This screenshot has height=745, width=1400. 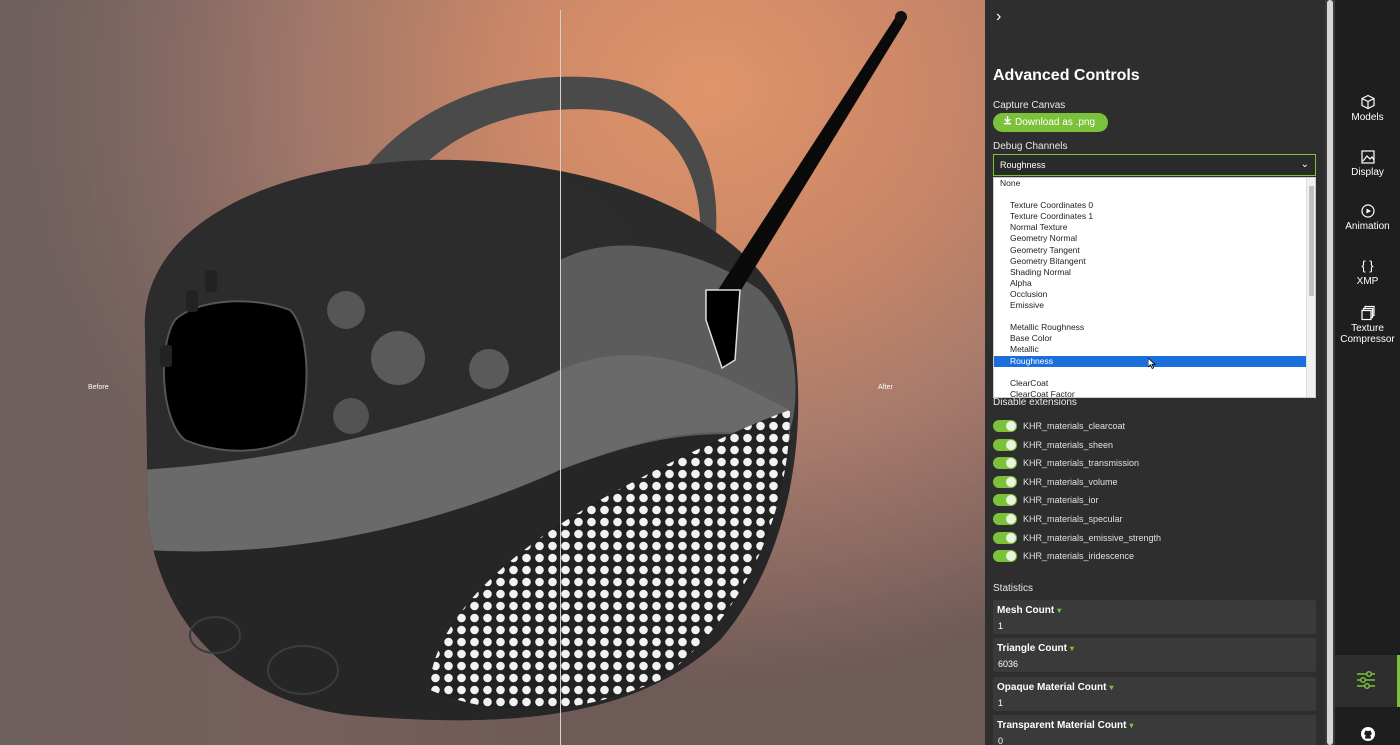 I want to click on extension-label: KHR_materials_volume, so click(x=1070, y=481).